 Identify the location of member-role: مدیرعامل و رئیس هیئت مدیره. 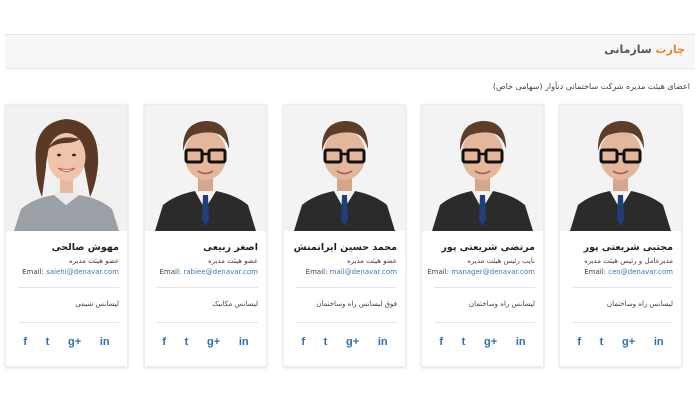
(628, 261).